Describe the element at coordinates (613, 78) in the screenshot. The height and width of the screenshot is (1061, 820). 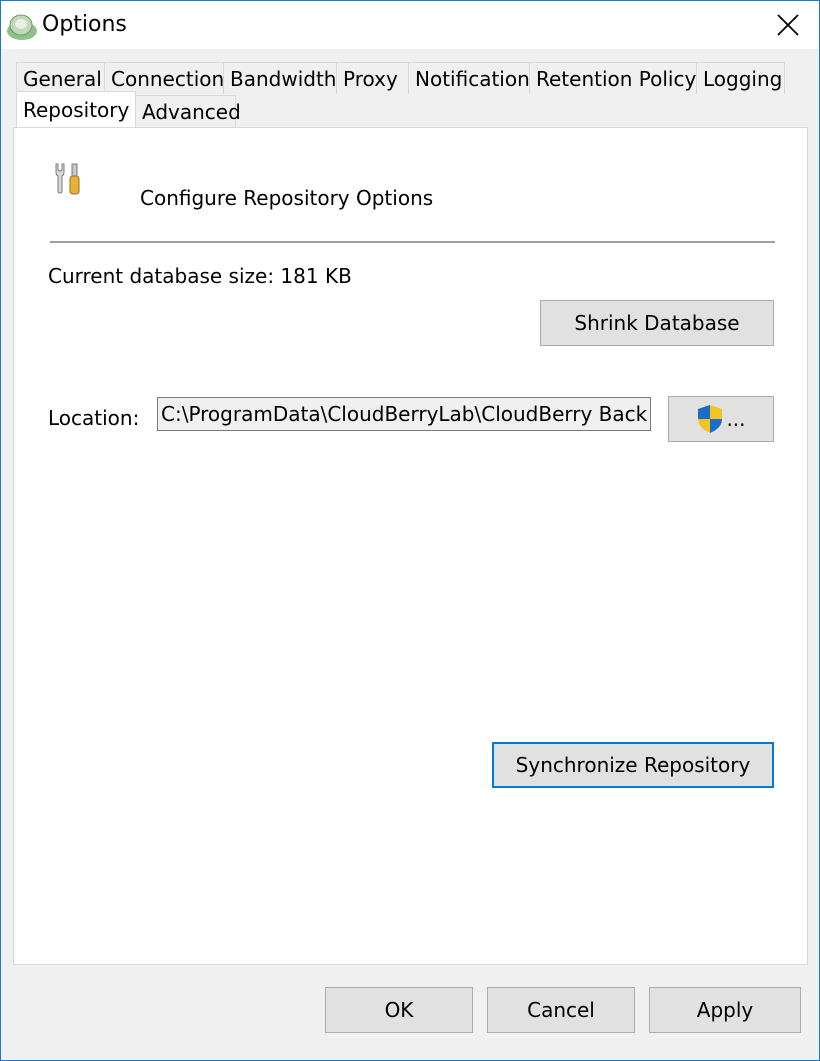
I see `tab-retention-policy: Retention Policy` at that location.